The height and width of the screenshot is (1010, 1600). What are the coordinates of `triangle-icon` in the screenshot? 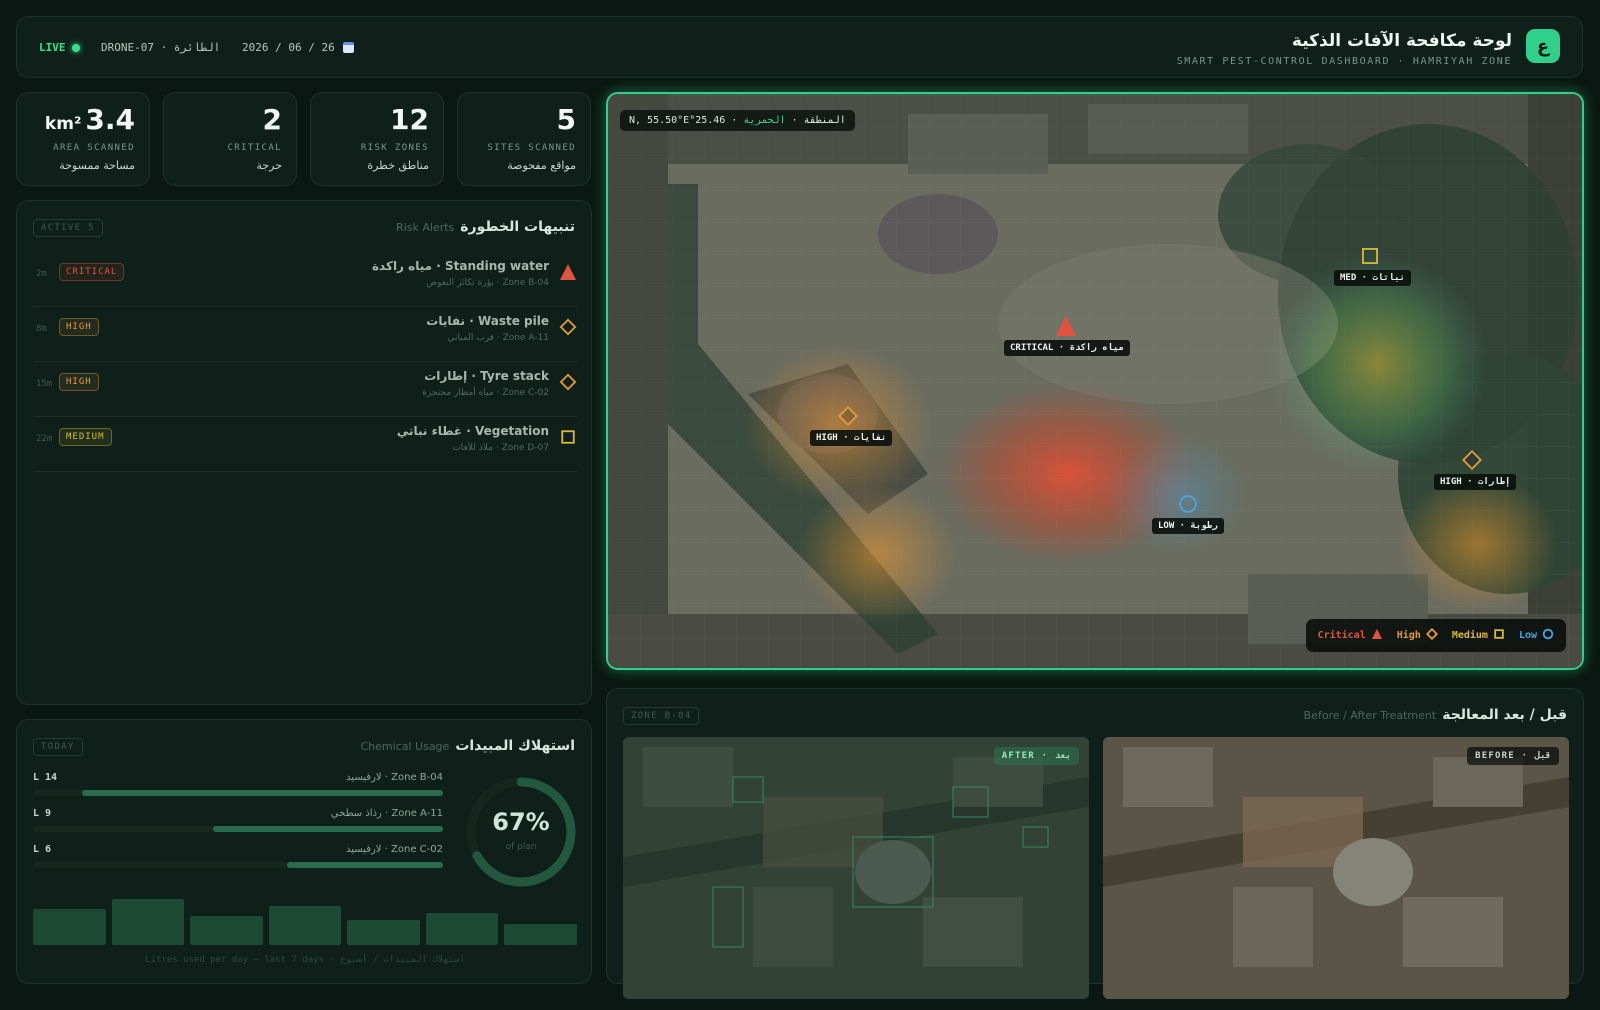 It's located at (568, 272).